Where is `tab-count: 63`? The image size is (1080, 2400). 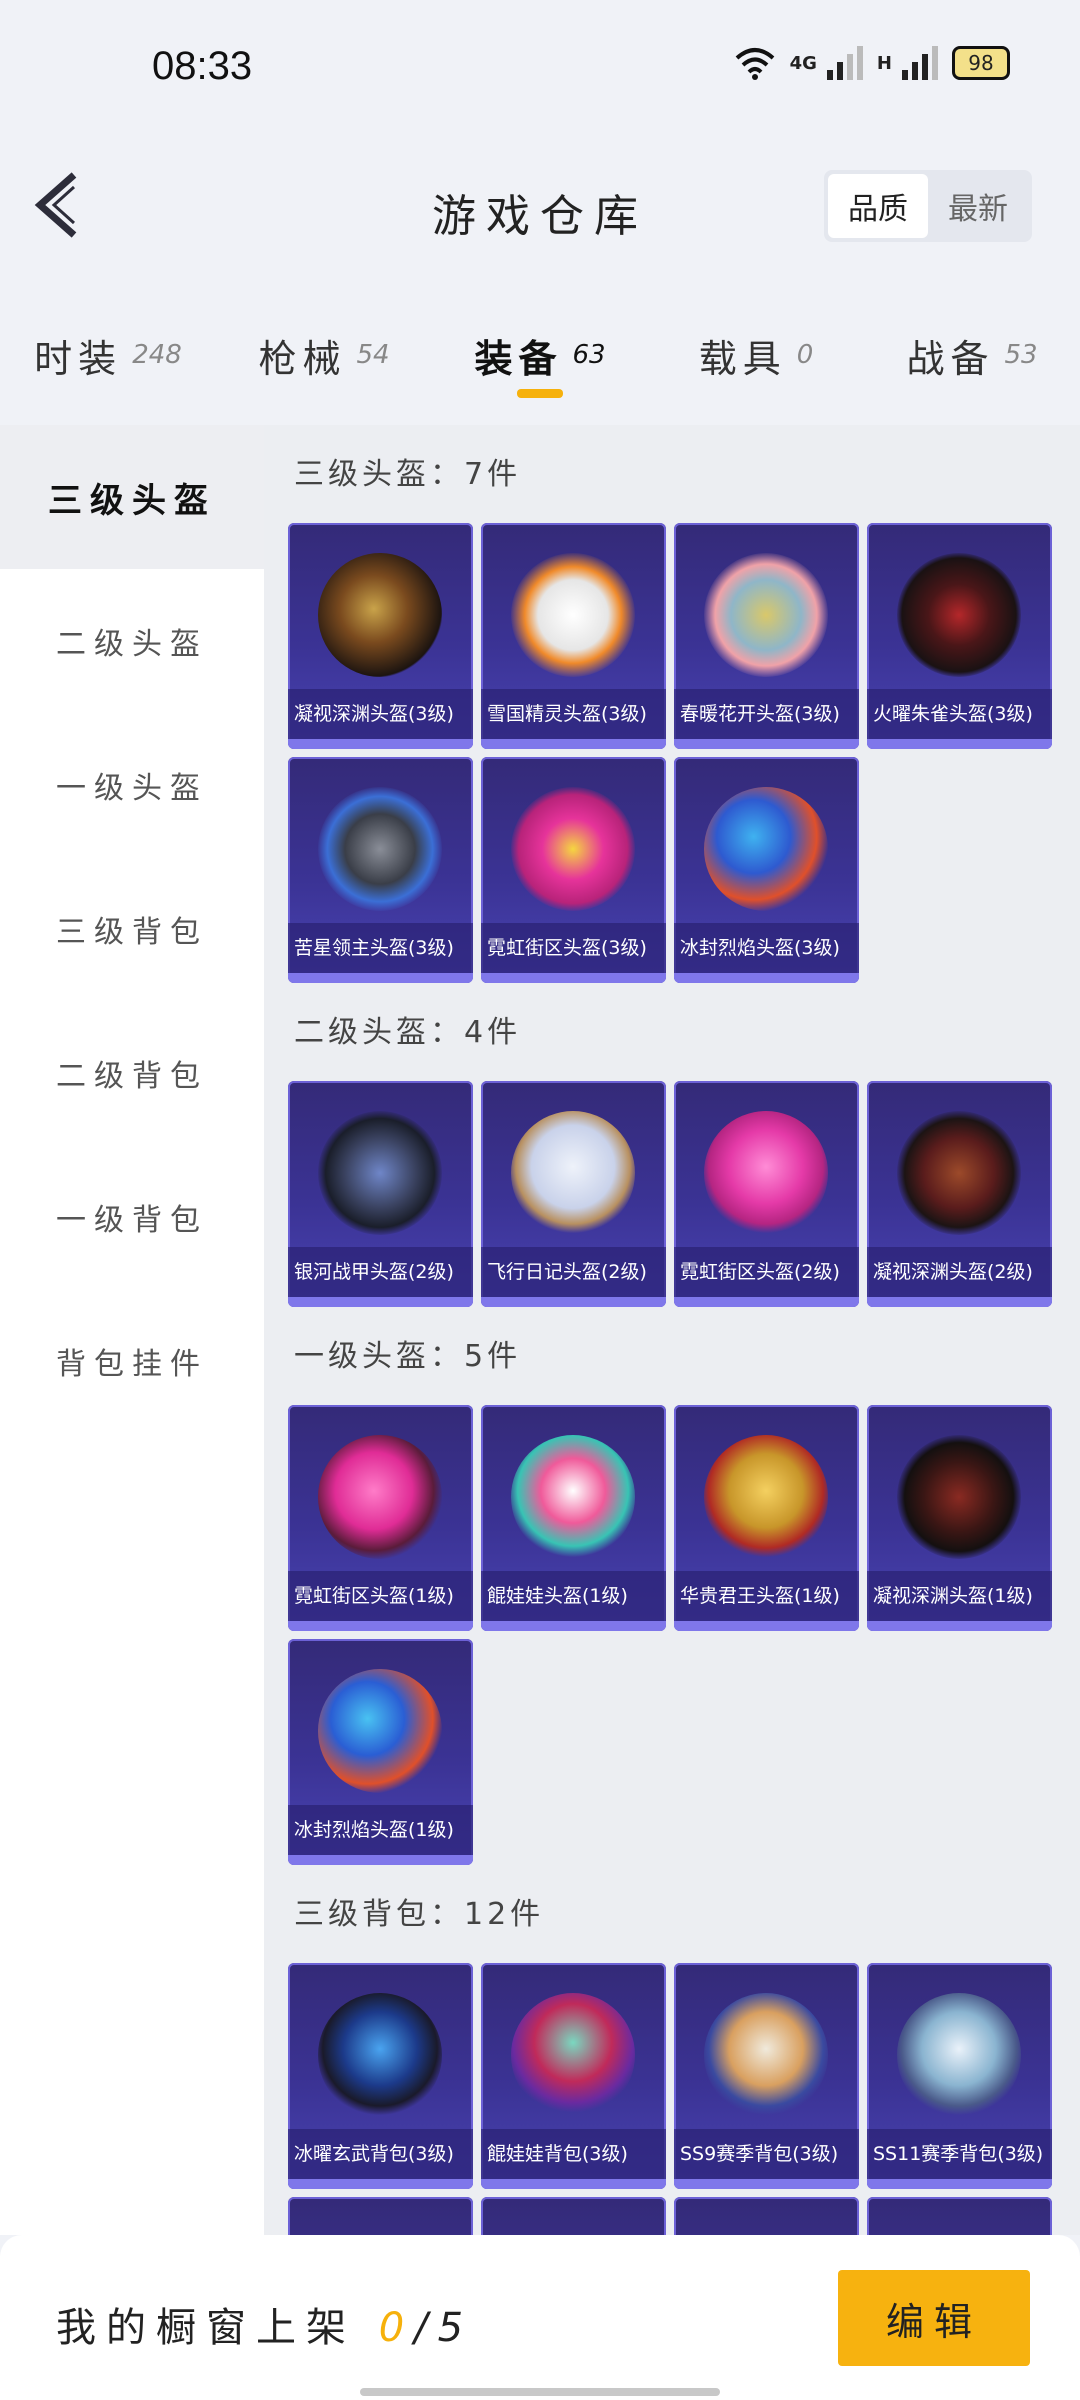 tab-count: 63 is located at coordinates (589, 355).